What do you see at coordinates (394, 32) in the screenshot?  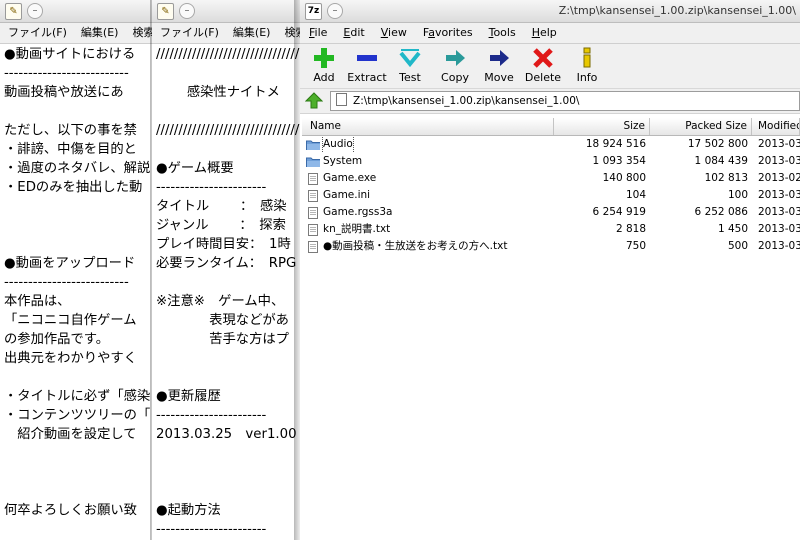 I see `menu-view: View` at bounding box center [394, 32].